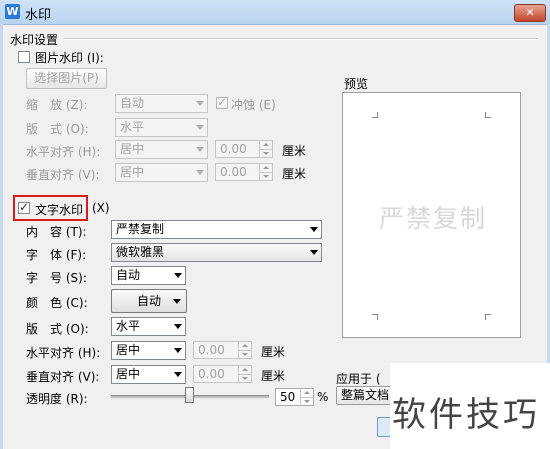 Image resolution: width=550 pixels, height=449 pixels. Describe the element at coordinates (365, 395) in the screenshot. I see `apply-to-select: 整篇文档` at that location.